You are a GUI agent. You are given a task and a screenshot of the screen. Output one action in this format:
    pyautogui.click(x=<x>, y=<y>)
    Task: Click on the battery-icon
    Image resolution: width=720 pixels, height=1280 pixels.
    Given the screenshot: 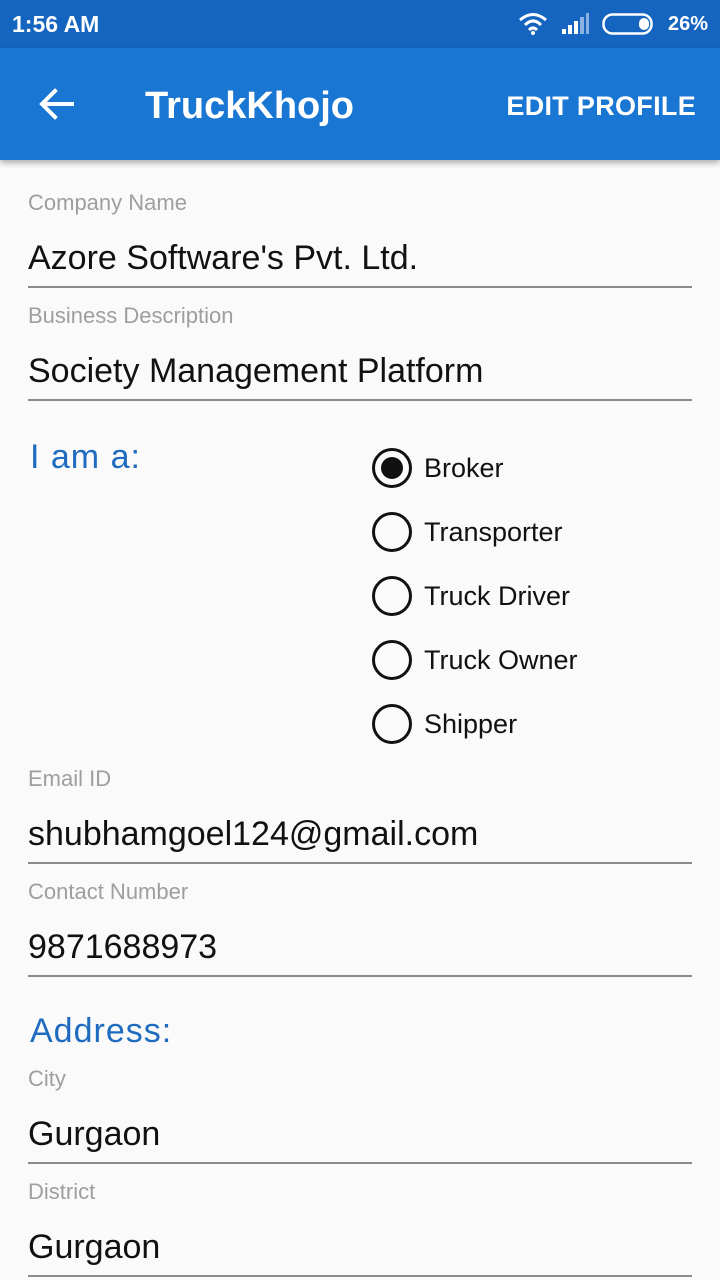 What is the action you would take?
    pyautogui.click(x=629, y=24)
    